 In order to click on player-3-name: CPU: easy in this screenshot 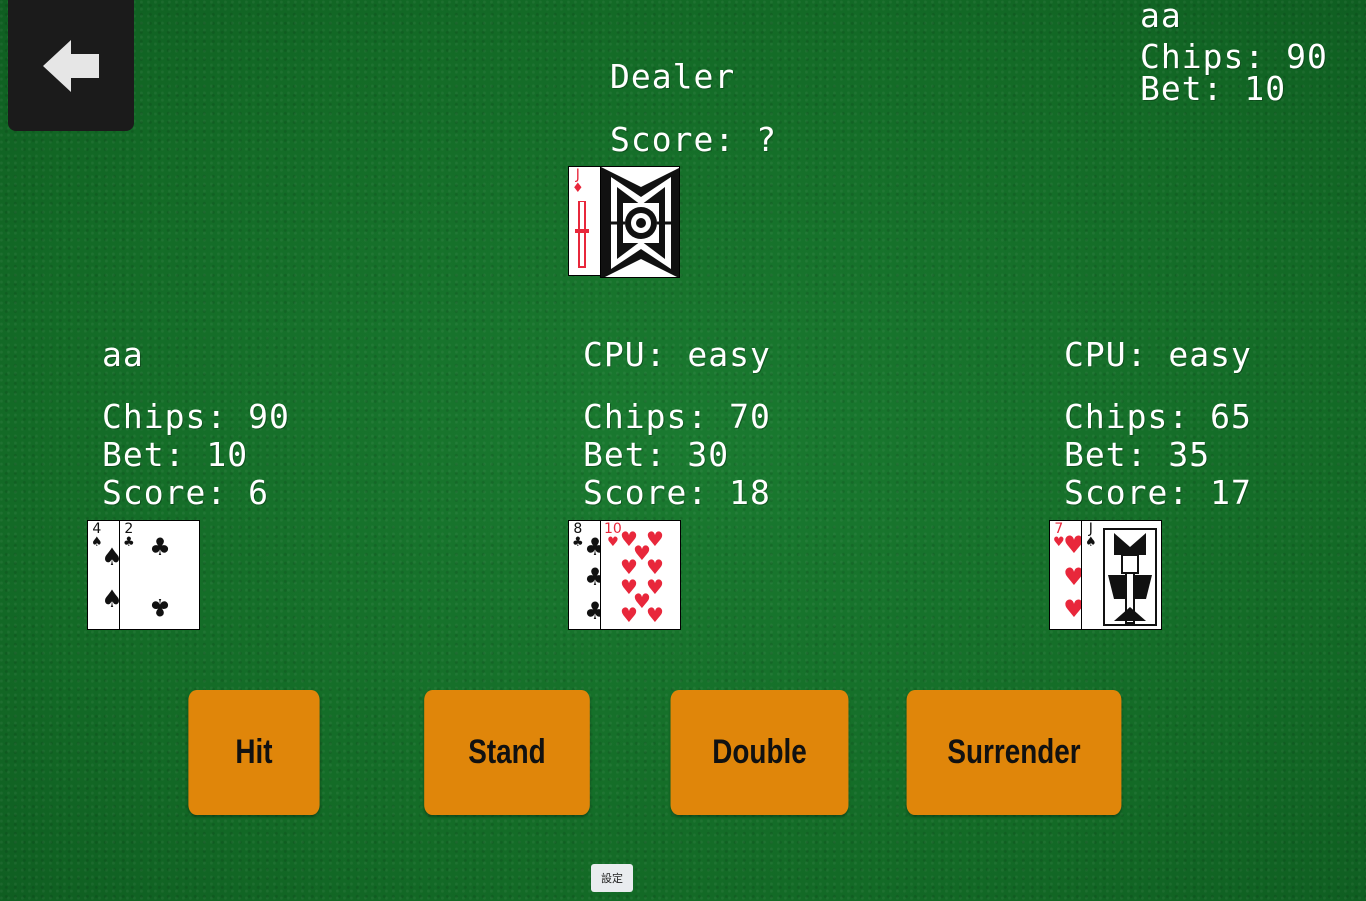, I will do `click(1158, 354)`.